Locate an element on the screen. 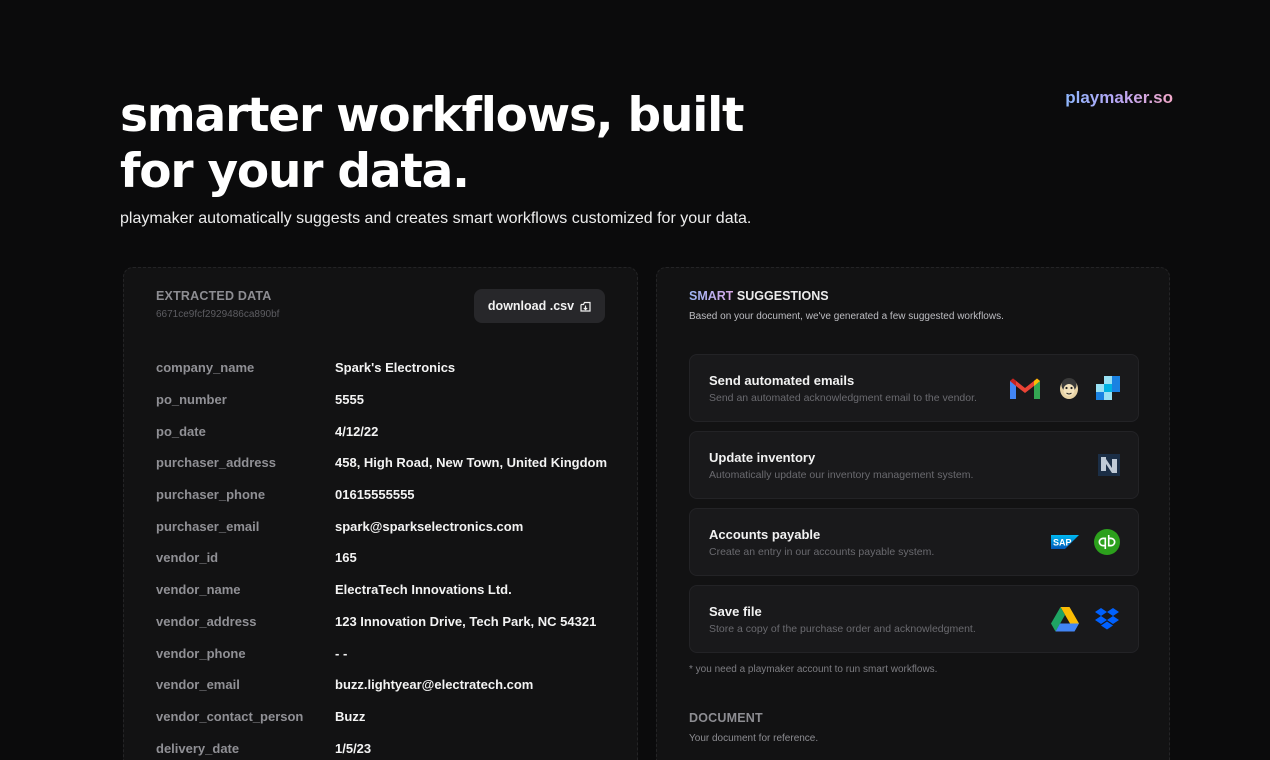  document-hash: 6671ce9fcf2929486ca890bf is located at coordinates (218, 314).